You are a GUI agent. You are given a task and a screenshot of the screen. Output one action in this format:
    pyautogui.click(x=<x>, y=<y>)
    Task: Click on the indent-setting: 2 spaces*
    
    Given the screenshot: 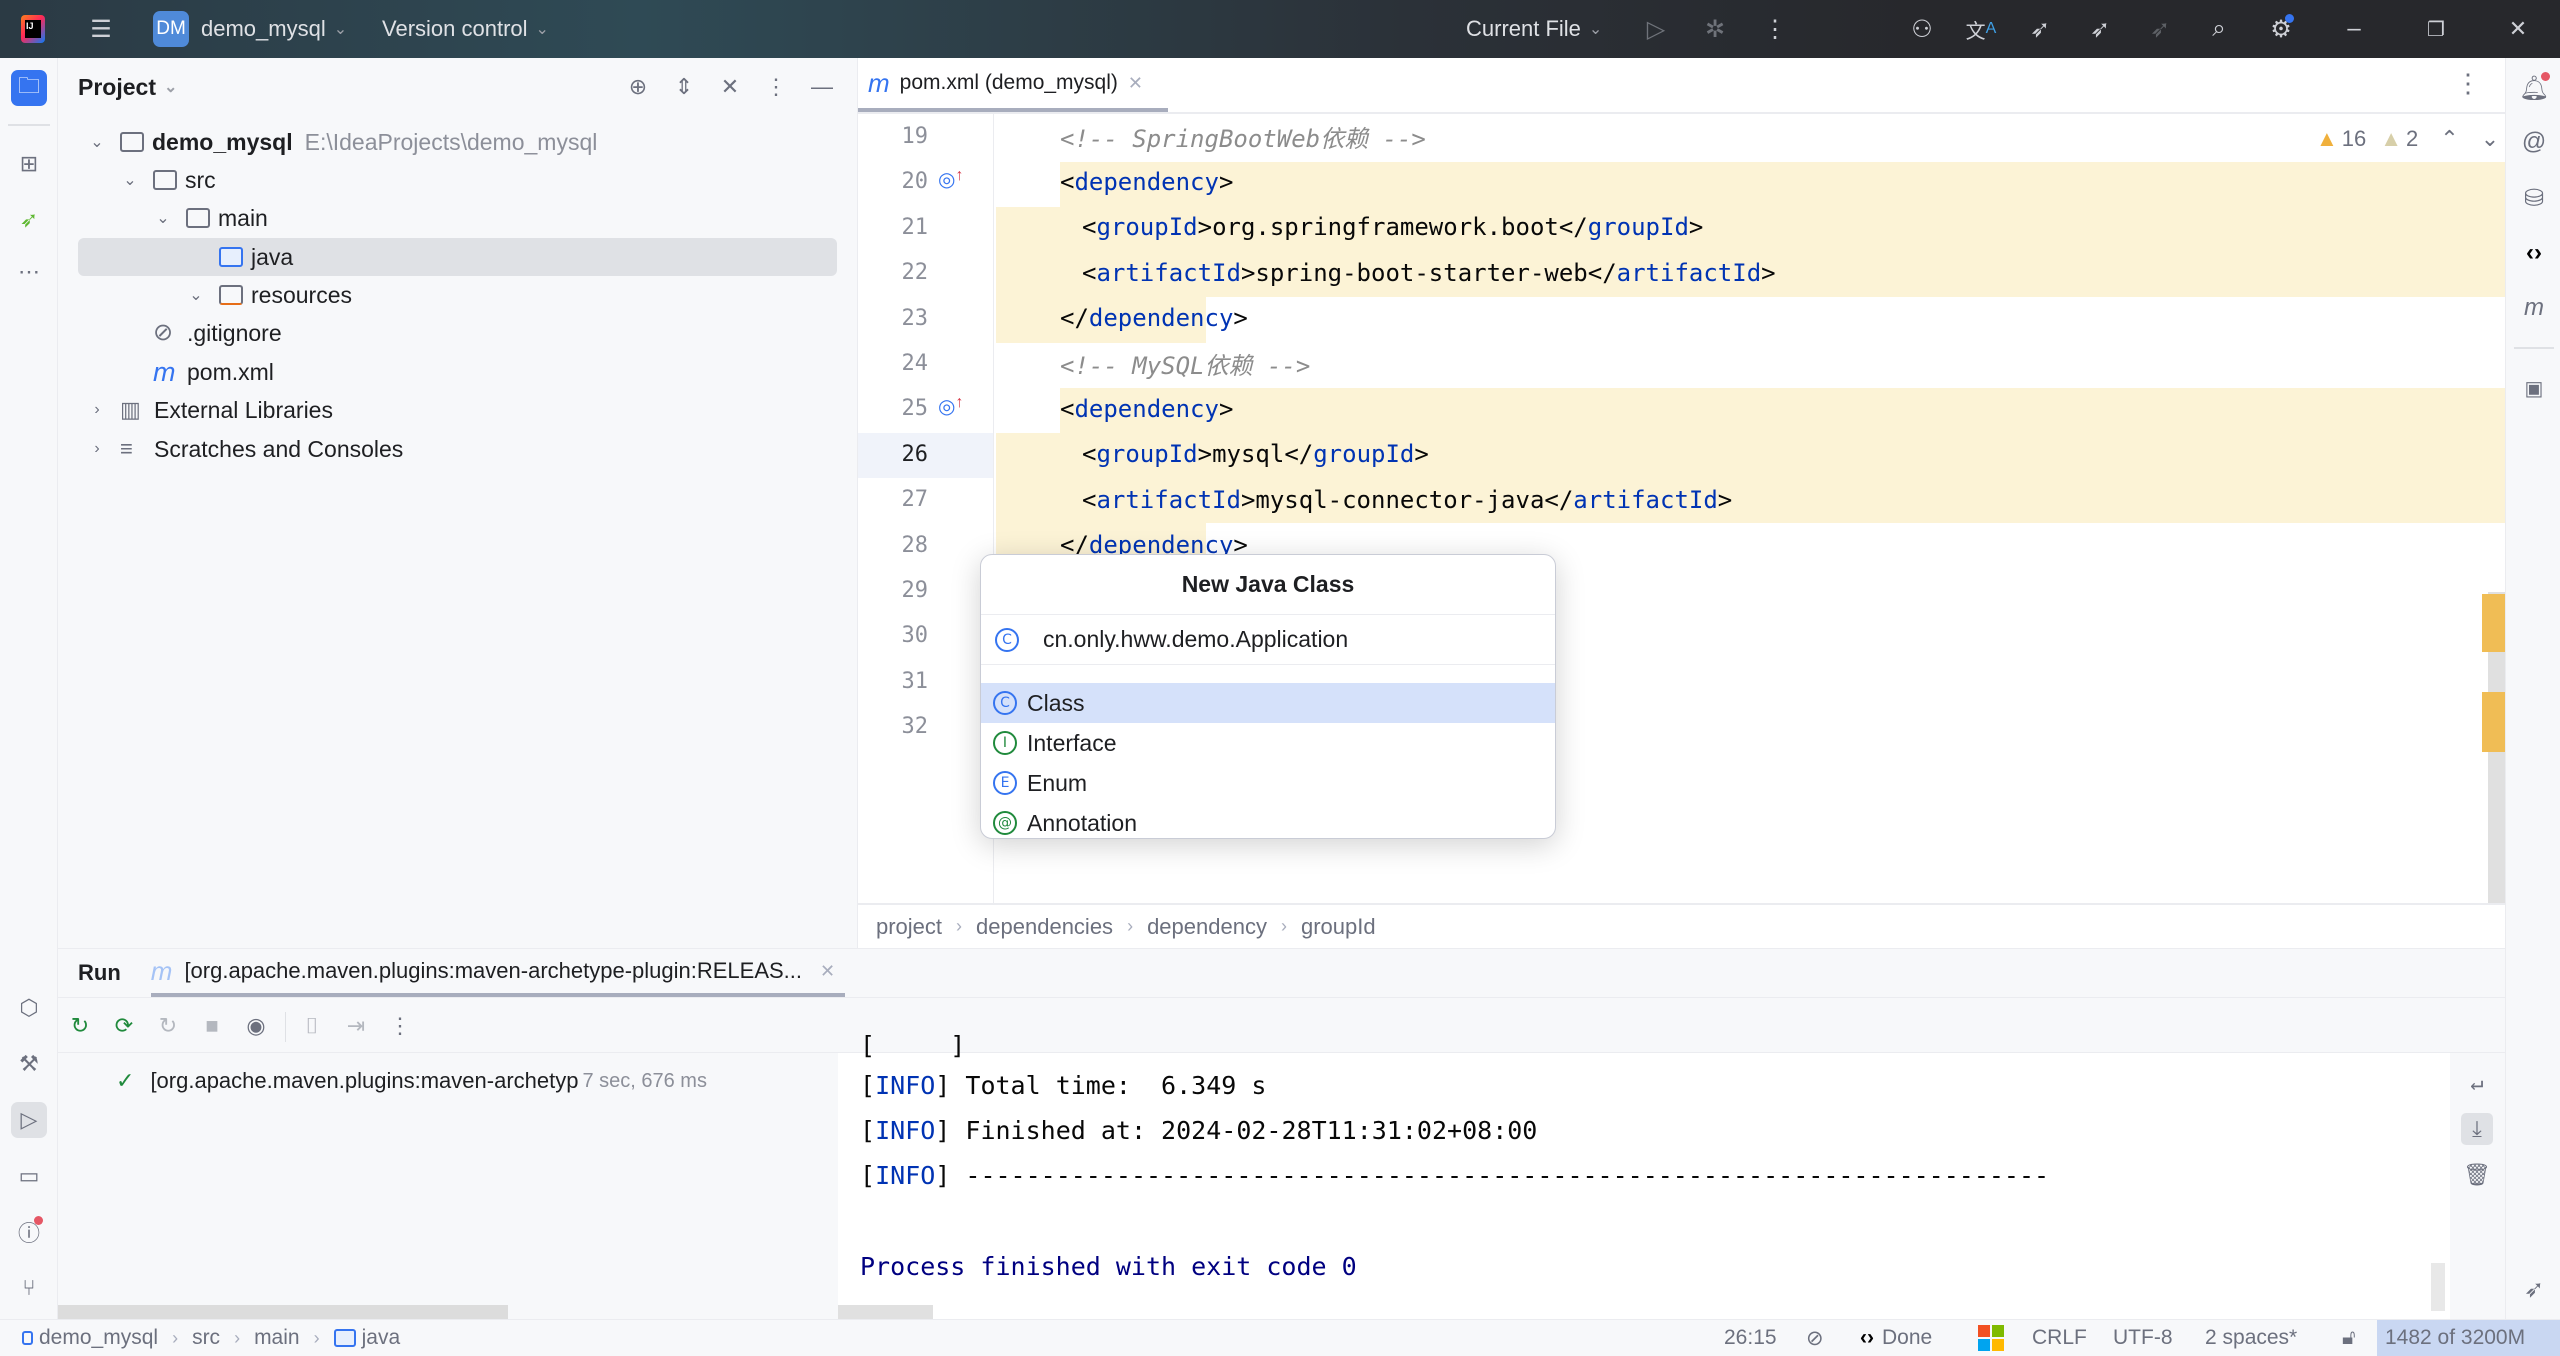 What is the action you would take?
    pyautogui.click(x=2251, y=1338)
    